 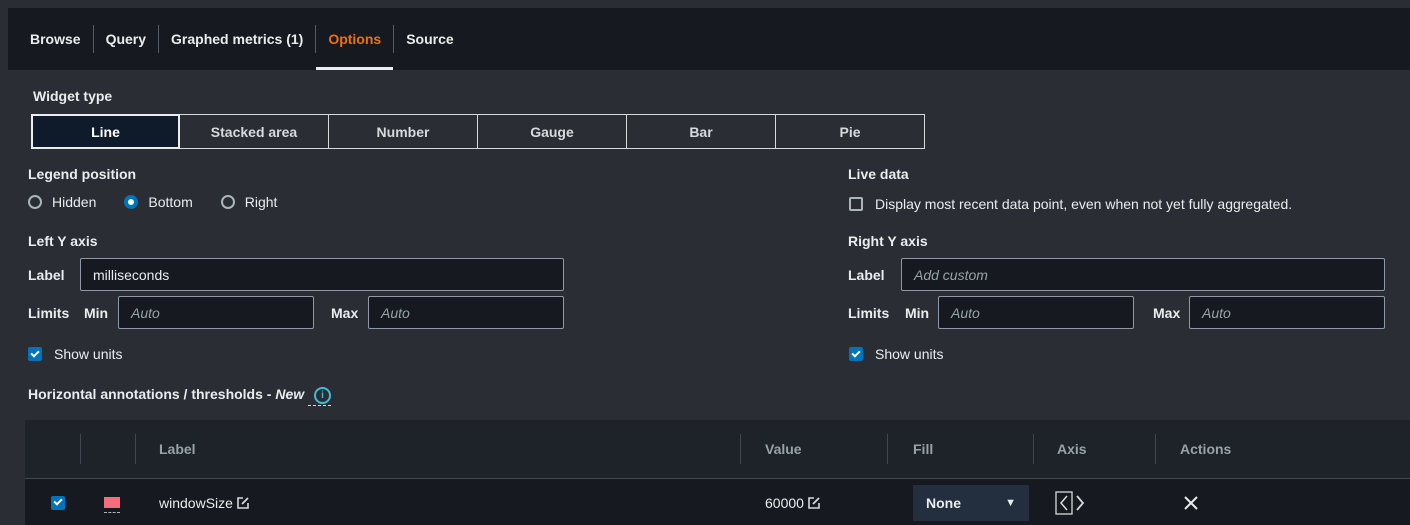 What do you see at coordinates (290, 394) in the screenshot?
I see `annotations-new-tag: New` at bounding box center [290, 394].